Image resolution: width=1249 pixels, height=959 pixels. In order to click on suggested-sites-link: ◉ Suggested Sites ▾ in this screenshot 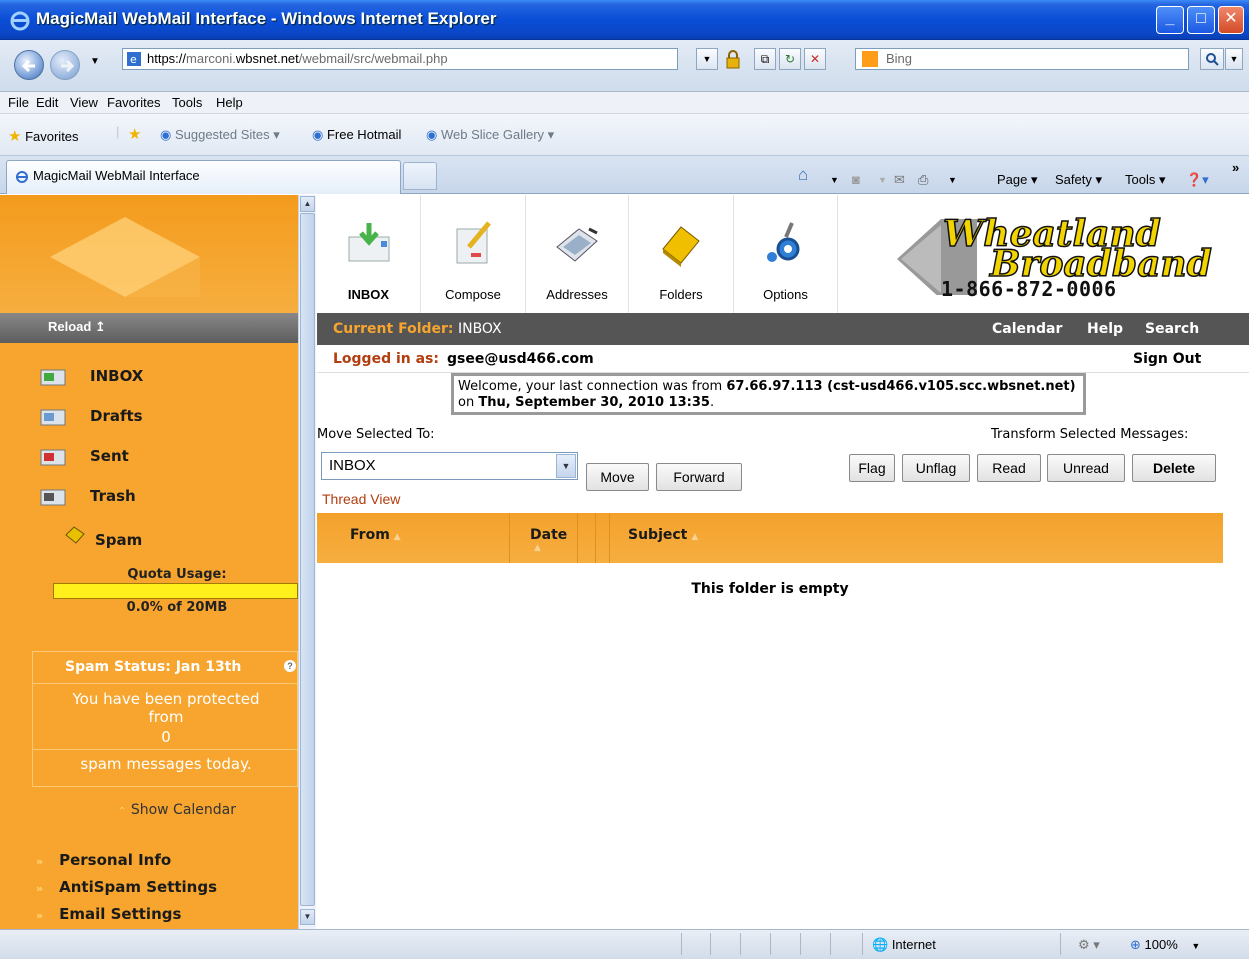, I will do `click(220, 135)`.